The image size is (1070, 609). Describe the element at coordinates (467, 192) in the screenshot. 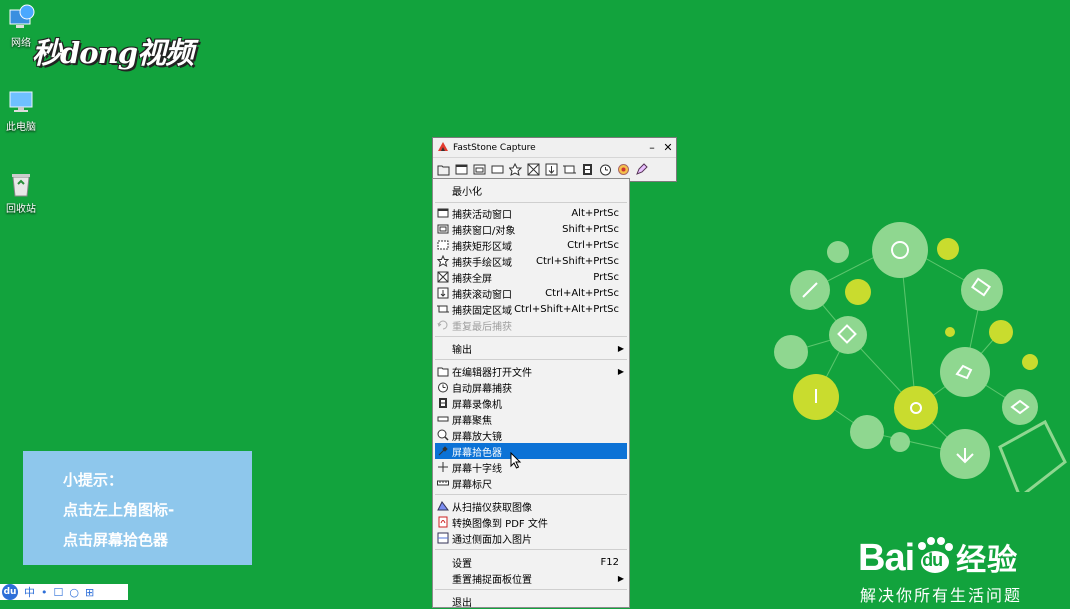

I see `menu-item-label: 最小化` at that location.